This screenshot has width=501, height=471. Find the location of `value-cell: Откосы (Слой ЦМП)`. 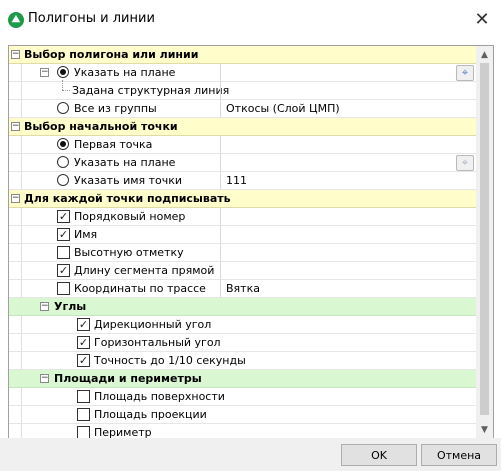

value-cell: Откосы (Слой ЦМП) is located at coordinates (348, 108).